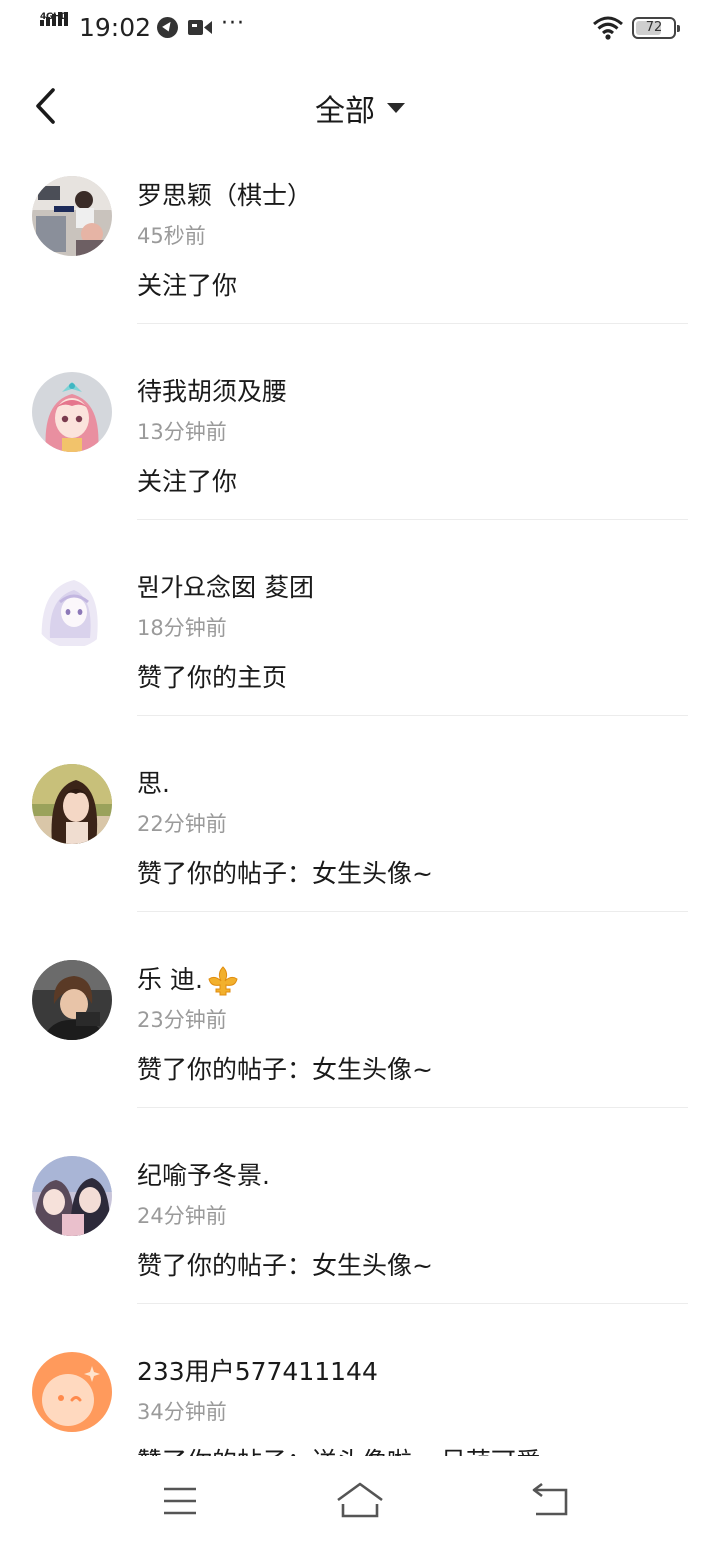  I want to click on timestamp: 13分钟前, so click(182, 432).